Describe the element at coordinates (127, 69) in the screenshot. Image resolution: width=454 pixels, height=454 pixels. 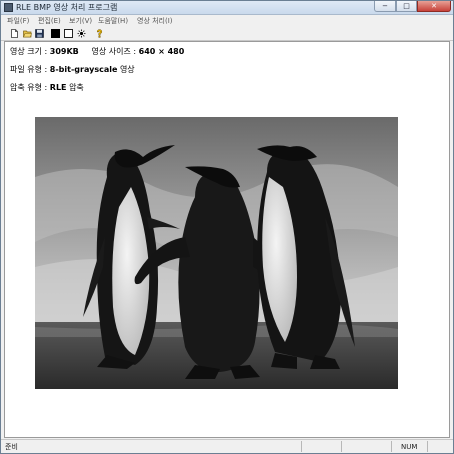
I see `file-type-suffix: 영상` at that location.